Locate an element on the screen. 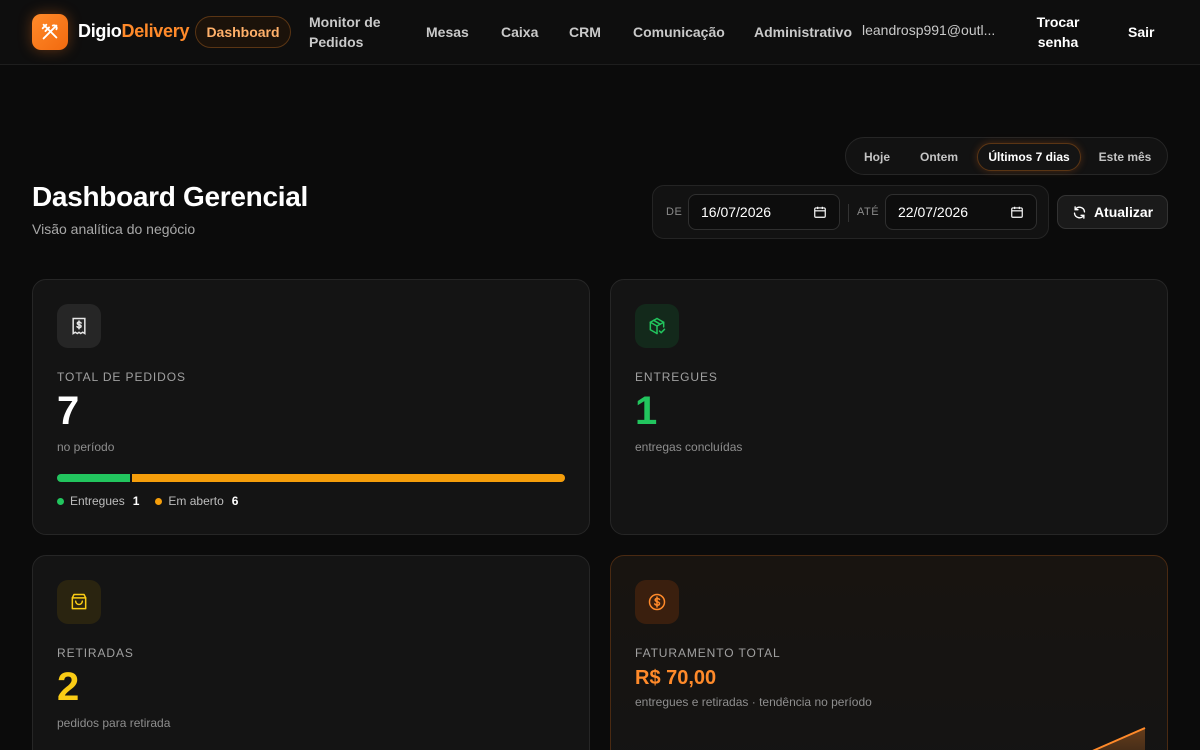 The width and height of the screenshot is (1200, 750). date-to-input: 22/07/2026 is located at coordinates (961, 212).